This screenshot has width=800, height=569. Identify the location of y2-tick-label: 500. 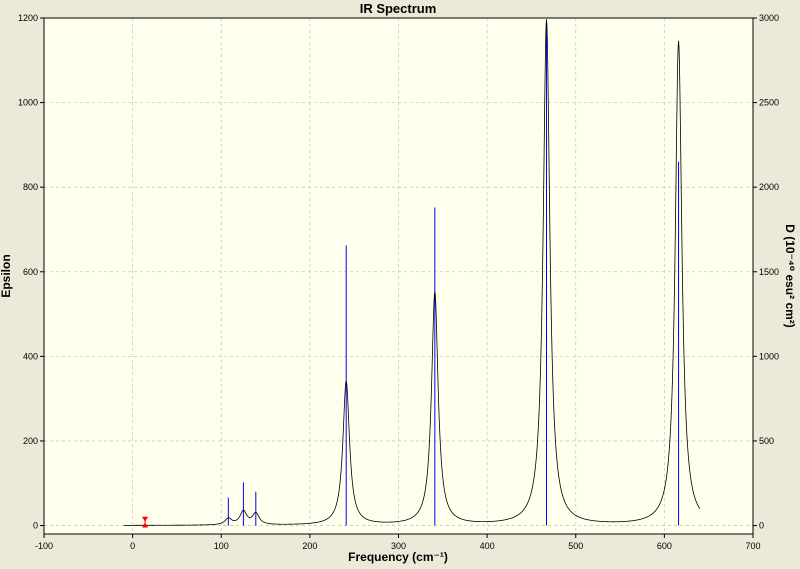
(766, 441).